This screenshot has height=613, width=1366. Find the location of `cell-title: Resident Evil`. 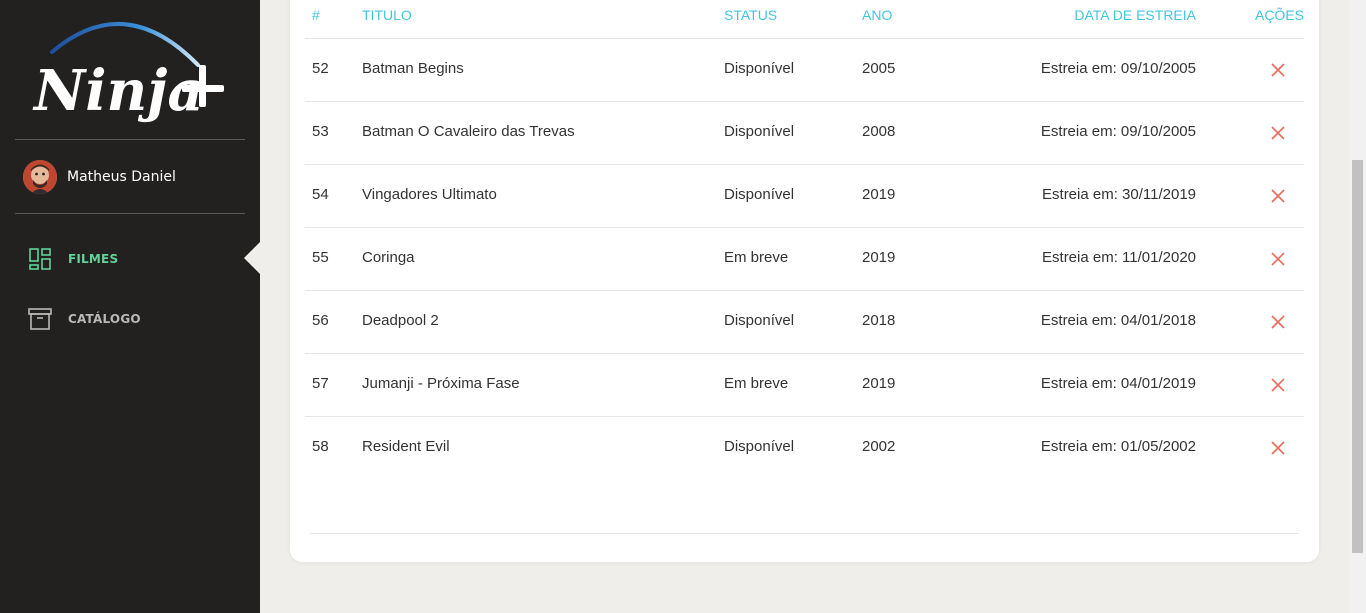

cell-title: Resident Evil is located at coordinates (406, 446).